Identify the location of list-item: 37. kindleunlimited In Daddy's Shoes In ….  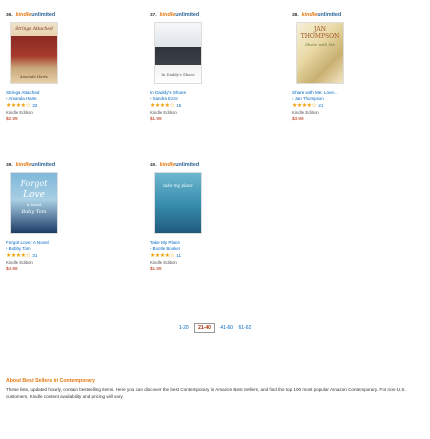
(210, 67).